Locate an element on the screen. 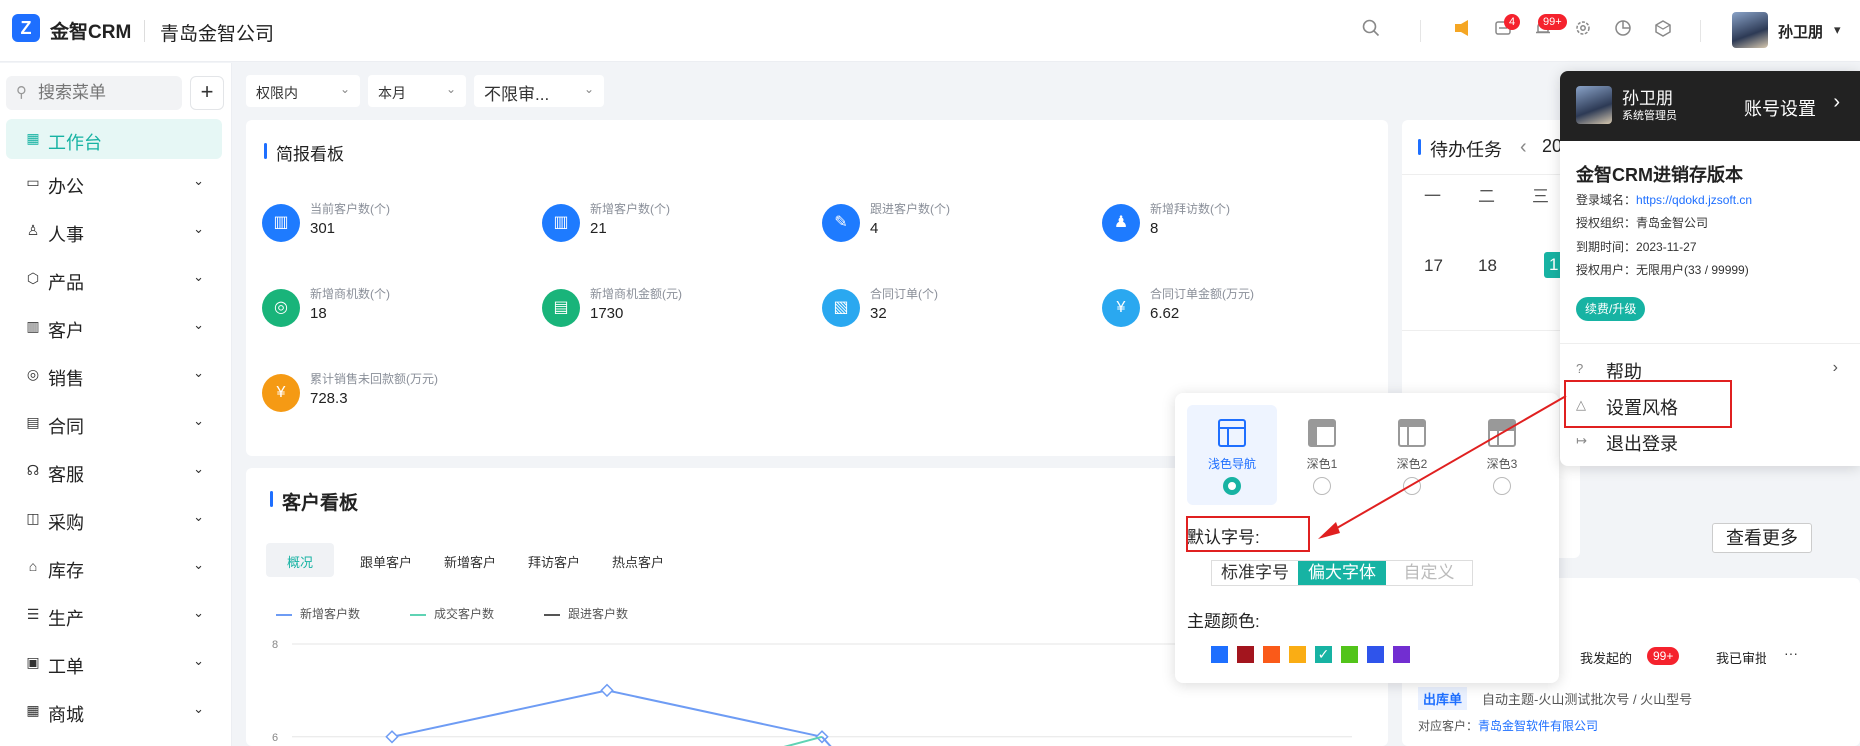  tab-followup: 跟单客户 is located at coordinates (386, 561).